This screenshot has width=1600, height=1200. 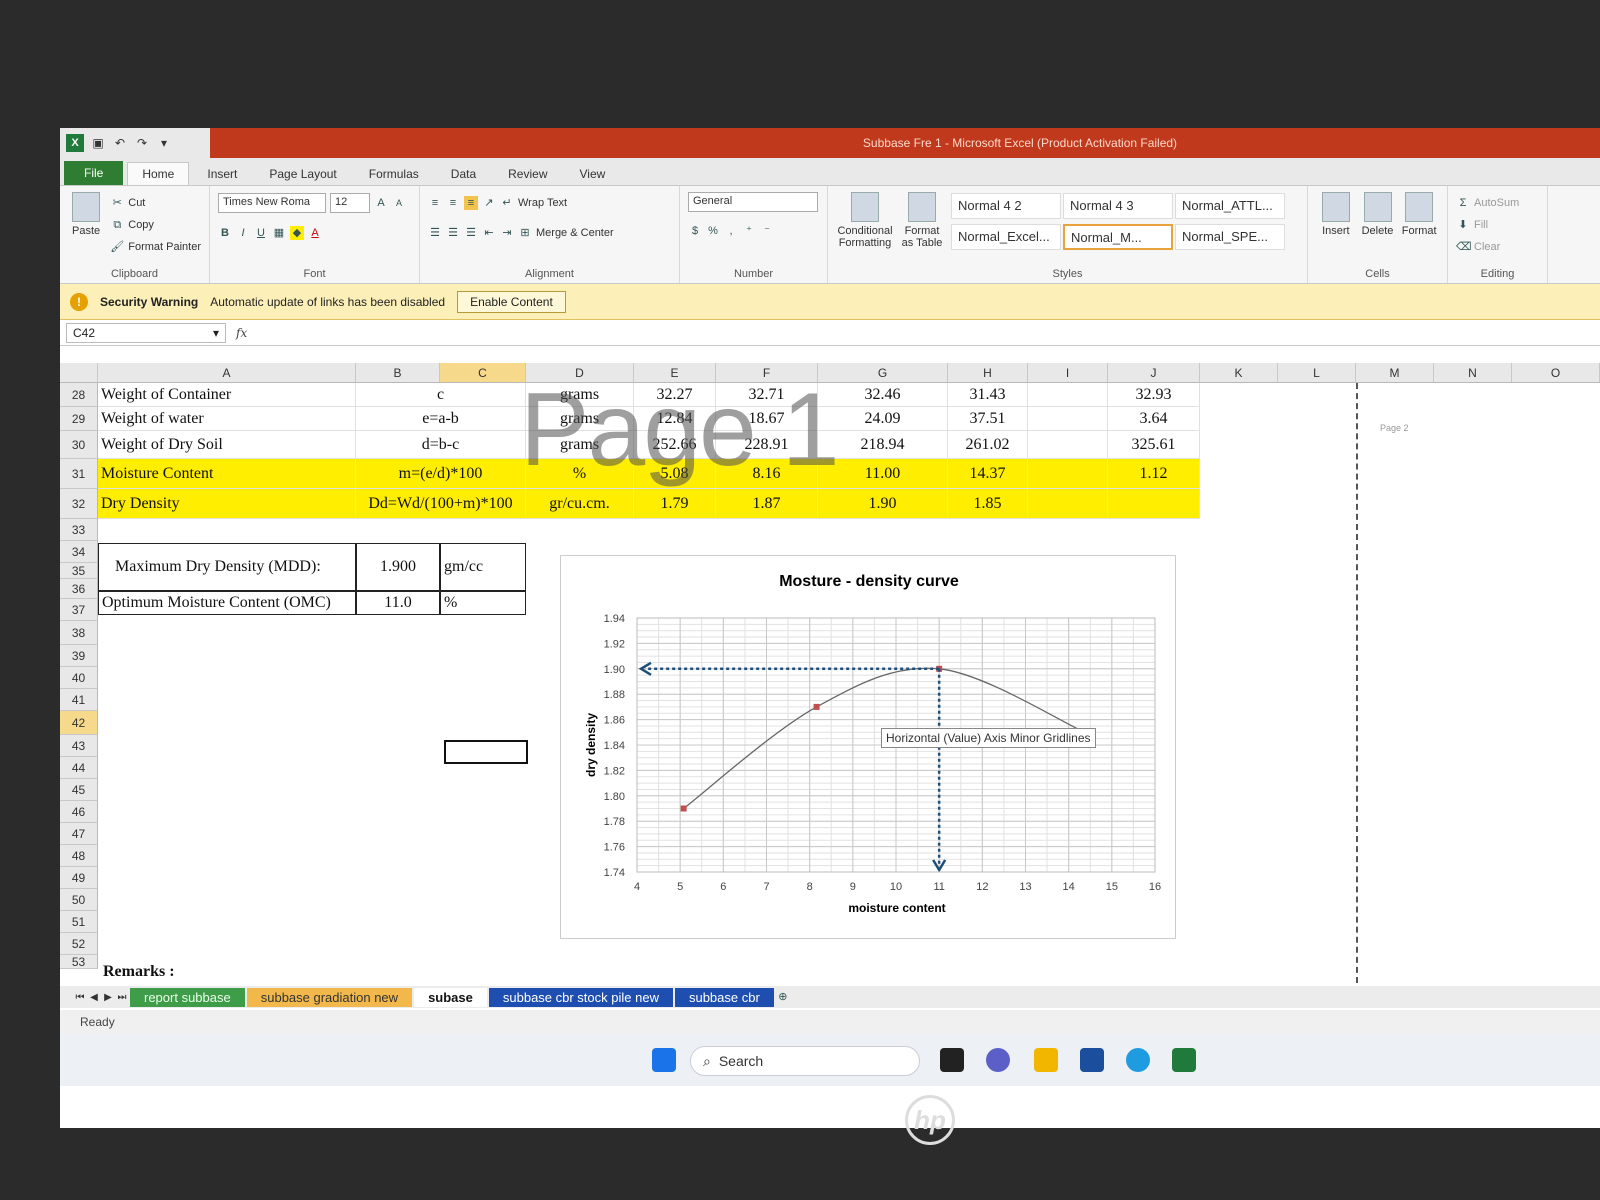 I want to click on cell-g32: 1.90, so click(x=883, y=504).